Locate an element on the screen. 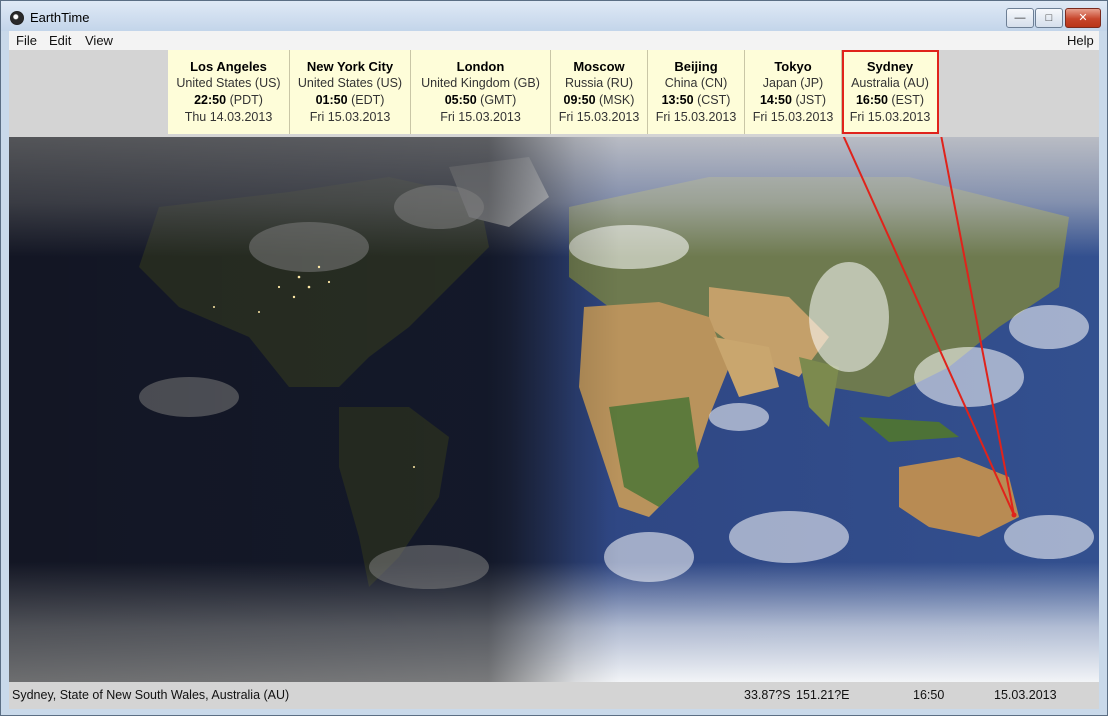 Image resolution: width=1108 pixels, height=716 pixels. status-time: 16:50 is located at coordinates (929, 695).